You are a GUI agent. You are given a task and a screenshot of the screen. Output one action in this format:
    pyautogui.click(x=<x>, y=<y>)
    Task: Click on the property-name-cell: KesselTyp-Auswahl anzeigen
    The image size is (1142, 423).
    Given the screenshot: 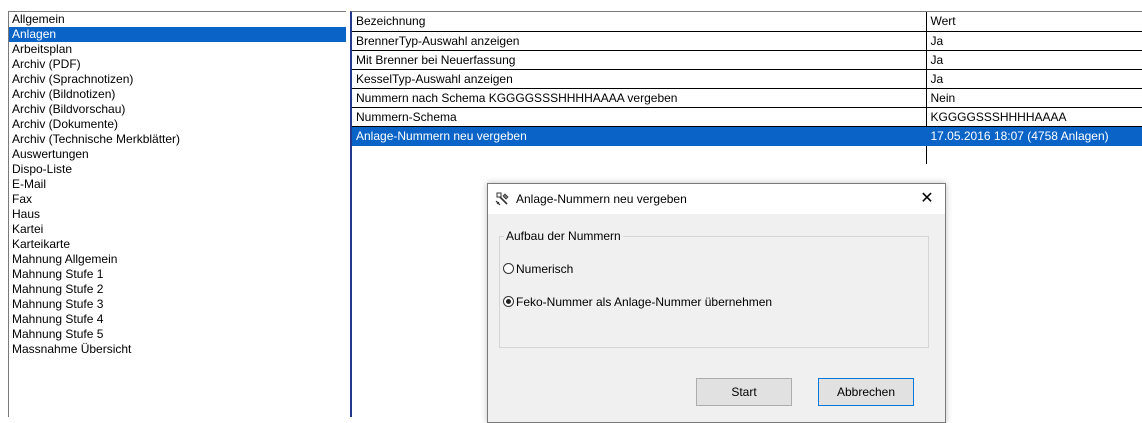 What is the action you would take?
    pyautogui.click(x=639, y=79)
    